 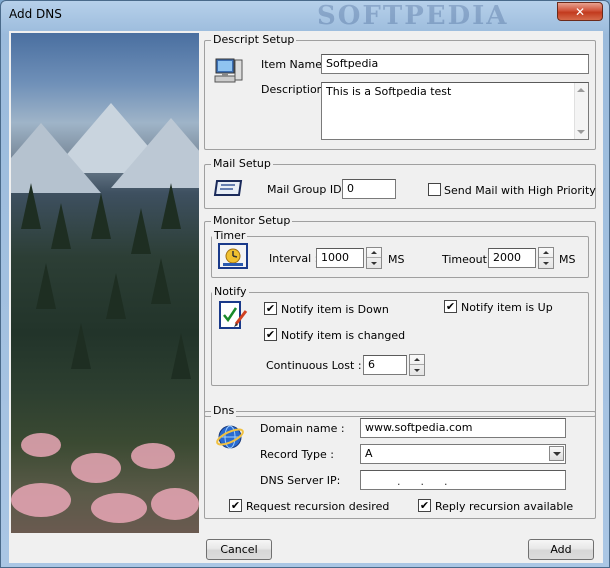 I want to click on description-label: Description:, so click(x=294, y=89).